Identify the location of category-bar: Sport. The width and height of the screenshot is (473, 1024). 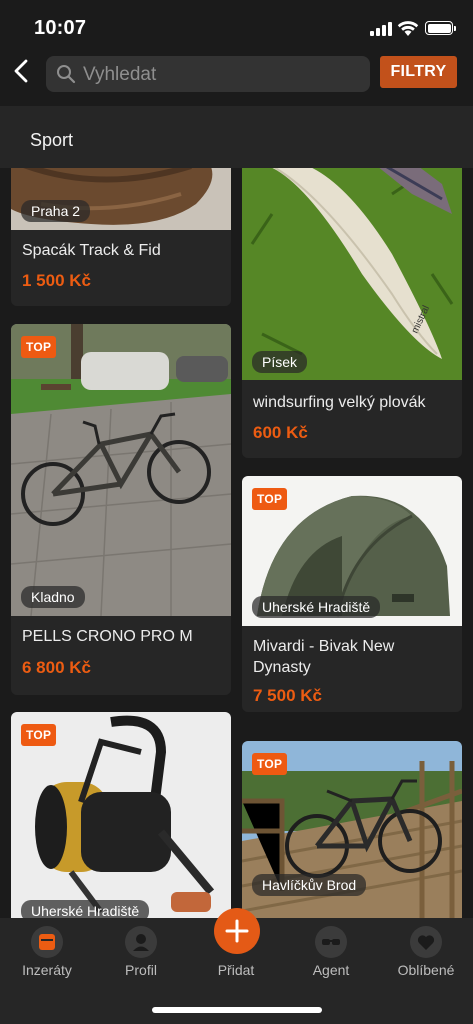
(236, 137).